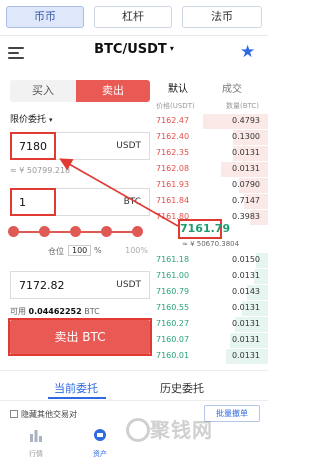 The width and height of the screenshot is (320, 458). What do you see at coordinates (246, 291) in the screenshot?
I see `bid-qty: 0.0143` at bounding box center [246, 291].